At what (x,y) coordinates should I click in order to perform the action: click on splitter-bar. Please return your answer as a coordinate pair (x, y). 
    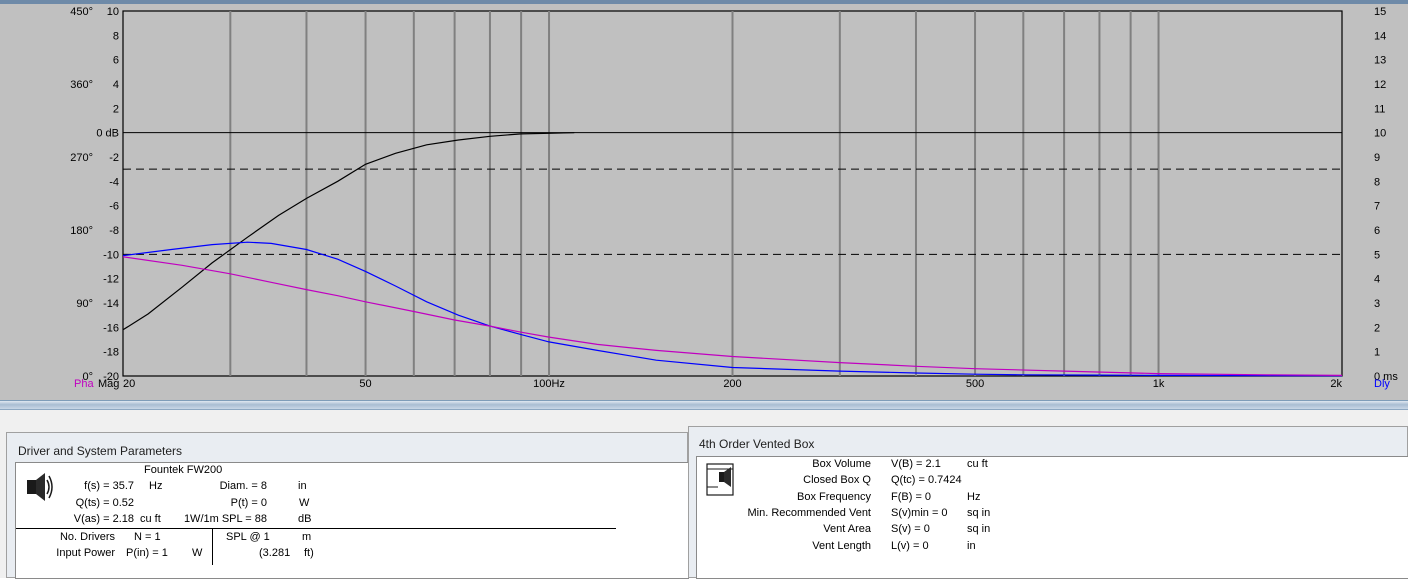
    Looking at the image, I should click on (704, 405).